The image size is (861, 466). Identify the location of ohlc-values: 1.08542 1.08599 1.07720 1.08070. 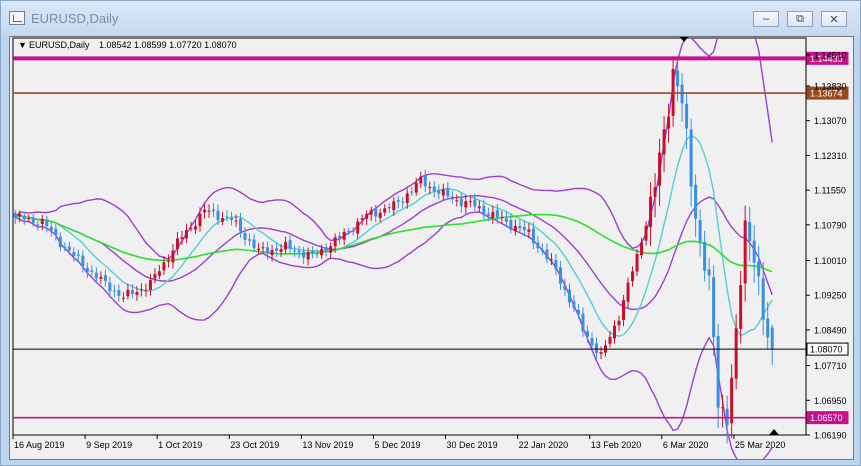
(168, 45).